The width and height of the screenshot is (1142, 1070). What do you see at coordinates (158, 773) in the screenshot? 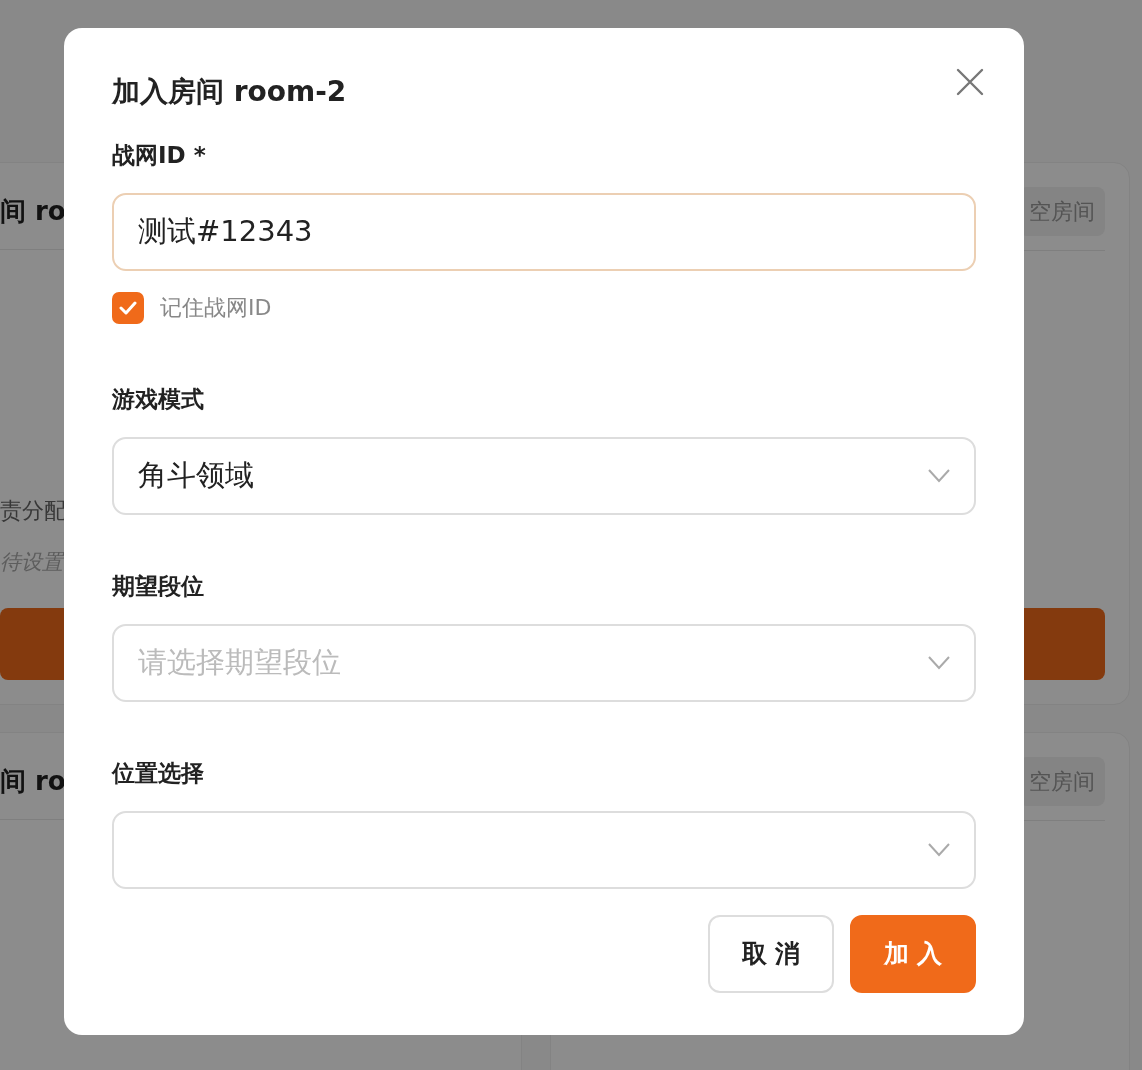
I see `field-label: 位置选择` at bounding box center [158, 773].